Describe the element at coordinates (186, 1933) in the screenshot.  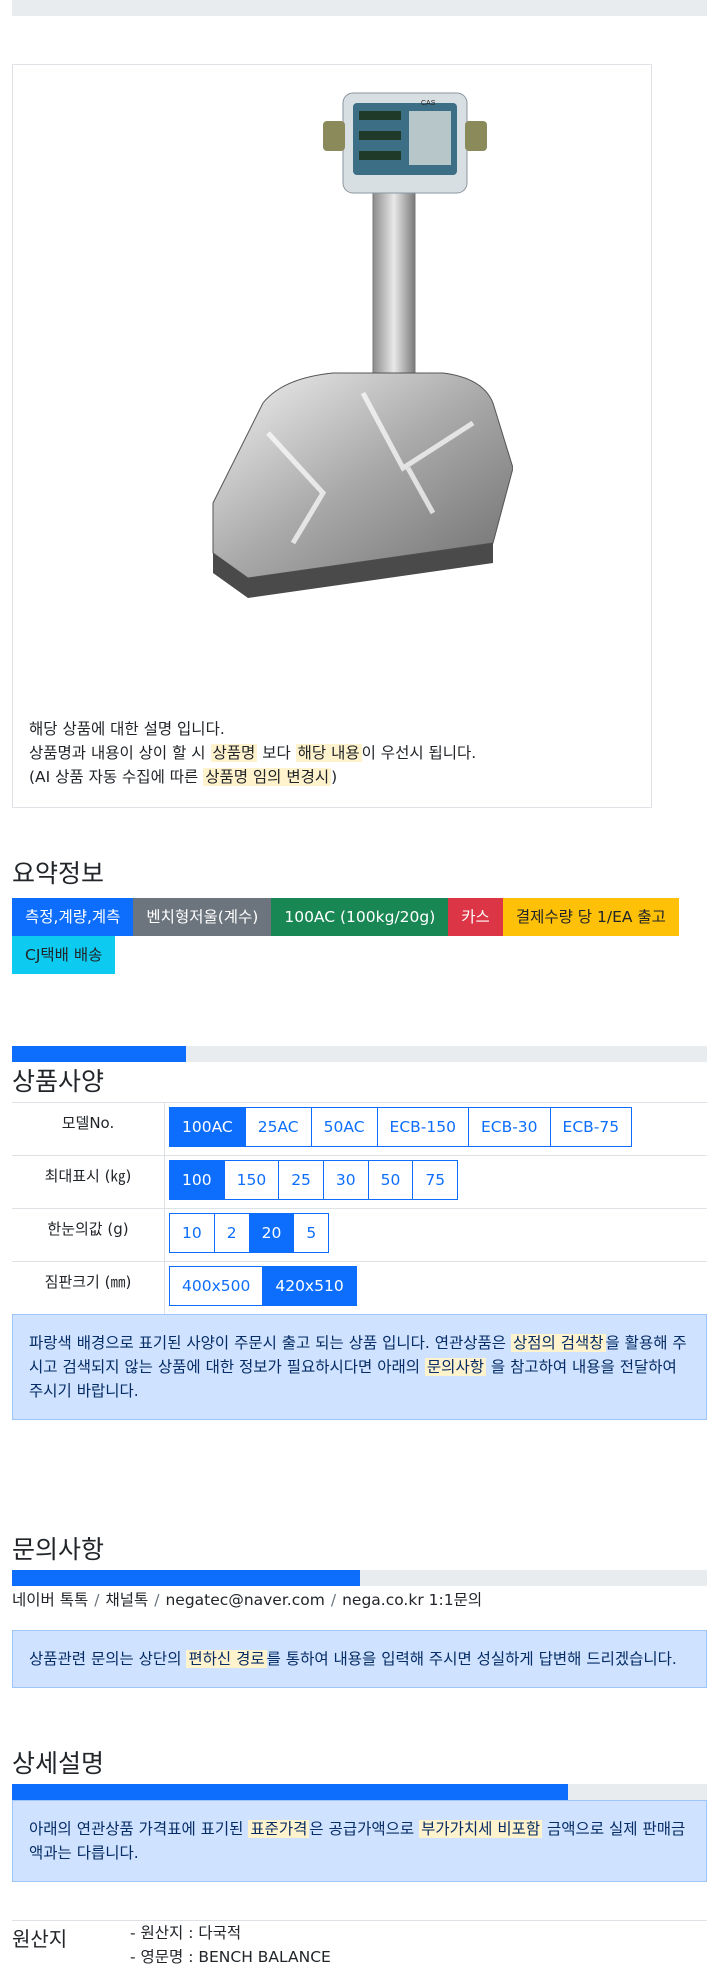
I see `origin-country: - 원산지 : 다국적` at that location.